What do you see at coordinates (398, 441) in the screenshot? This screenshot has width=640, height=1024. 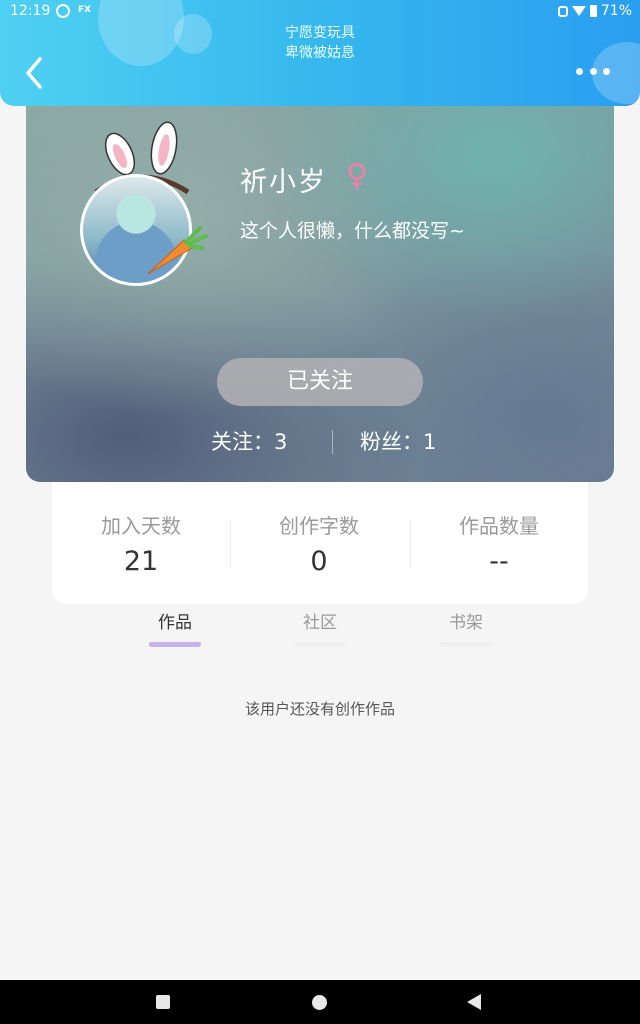 I see `followers-count: 粉丝：1` at bounding box center [398, 441].